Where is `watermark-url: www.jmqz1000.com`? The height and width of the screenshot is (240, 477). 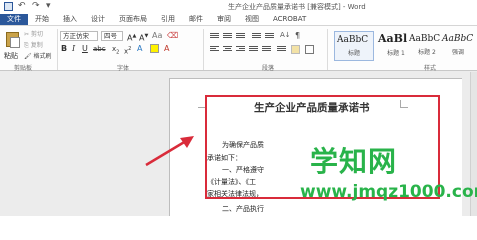
watermark-url: www.jmqz1000.com is located at coordinates (388, 192).